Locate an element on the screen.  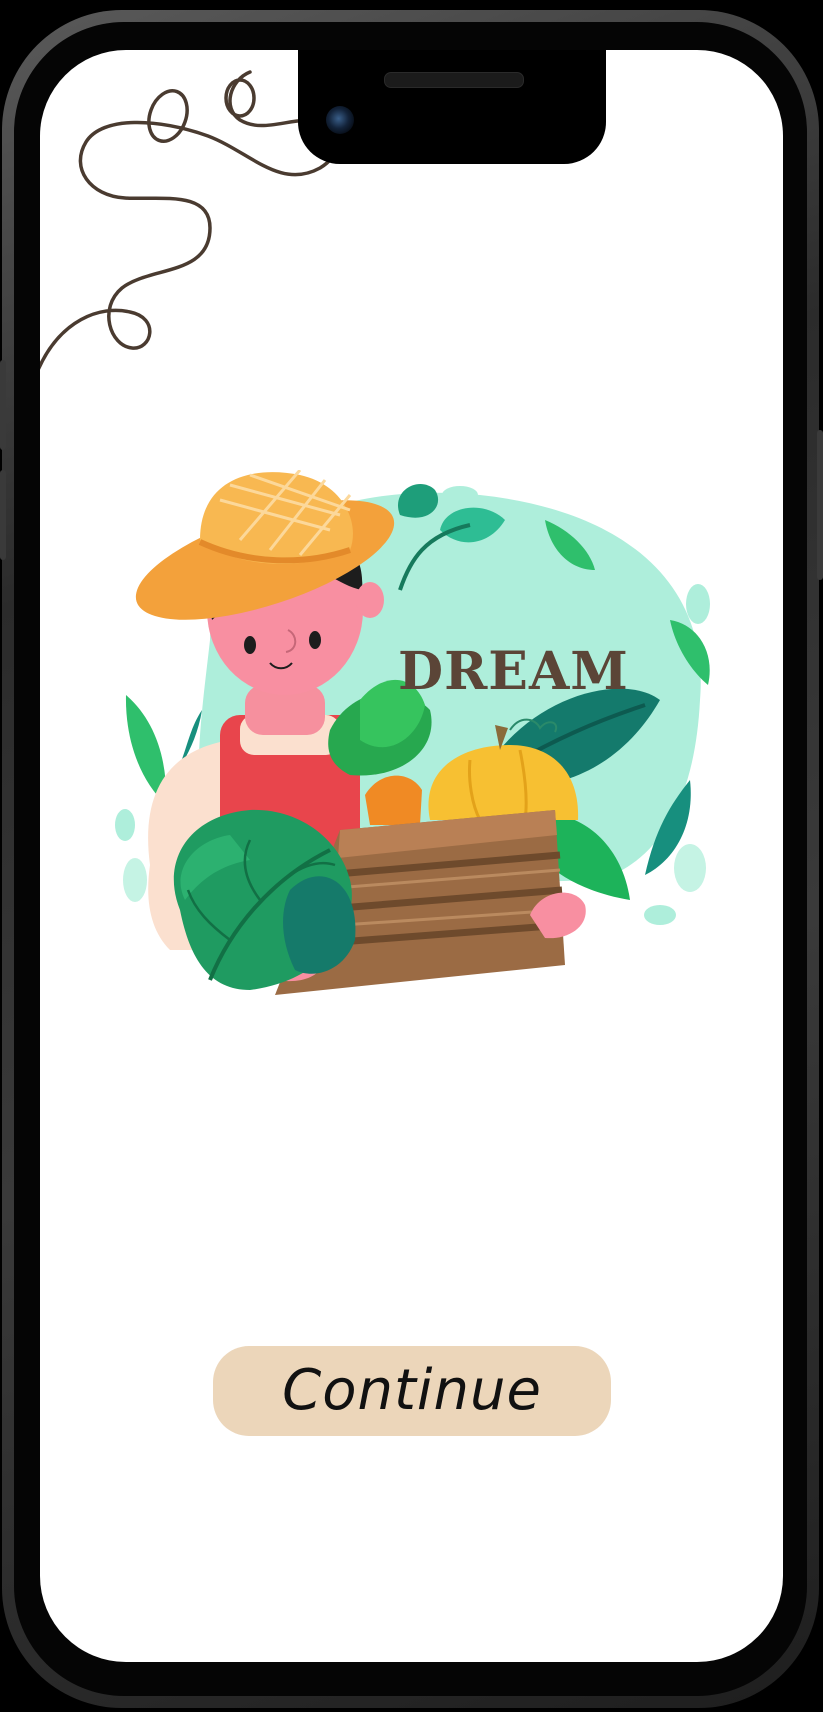
continue-button: Continue is located at coordinates (412, 1391).